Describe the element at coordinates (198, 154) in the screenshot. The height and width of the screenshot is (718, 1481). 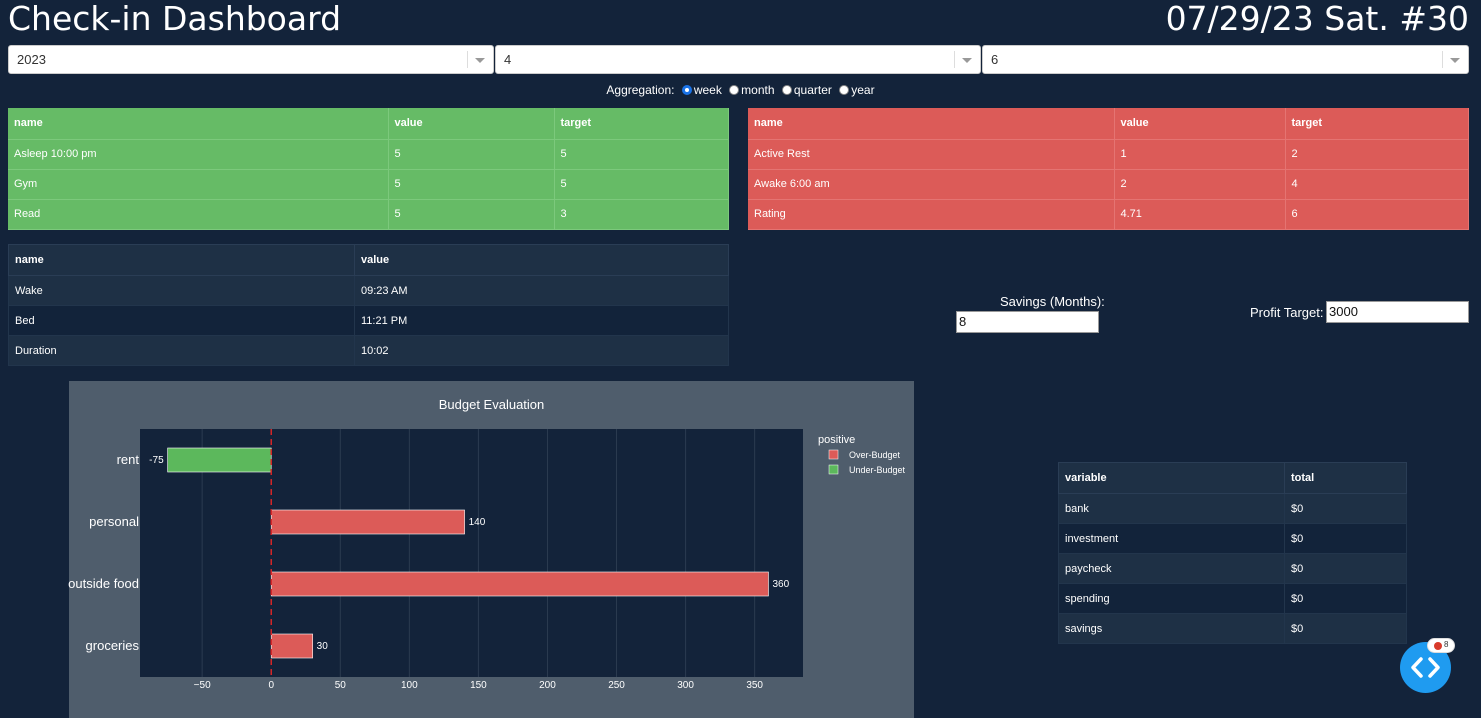
I see `table-cell: Asleep 10:00 pm` at that location.